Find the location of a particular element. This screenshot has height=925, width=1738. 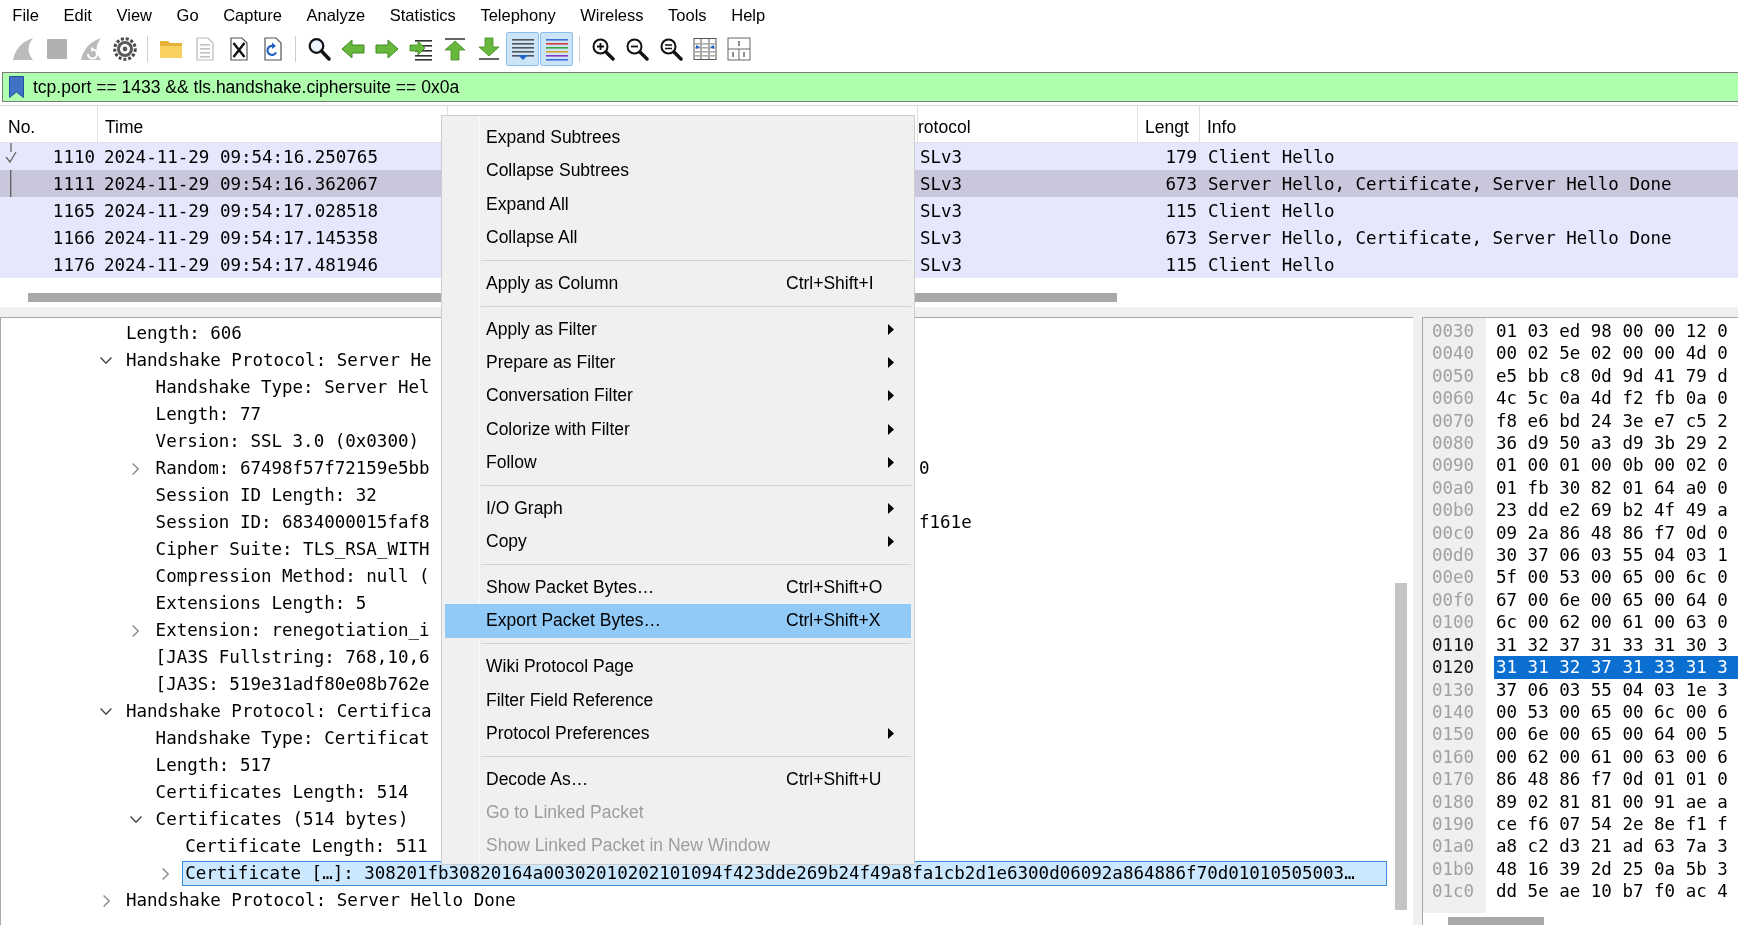

hex-offset: 0110 is located at coordinates (1453, 645).